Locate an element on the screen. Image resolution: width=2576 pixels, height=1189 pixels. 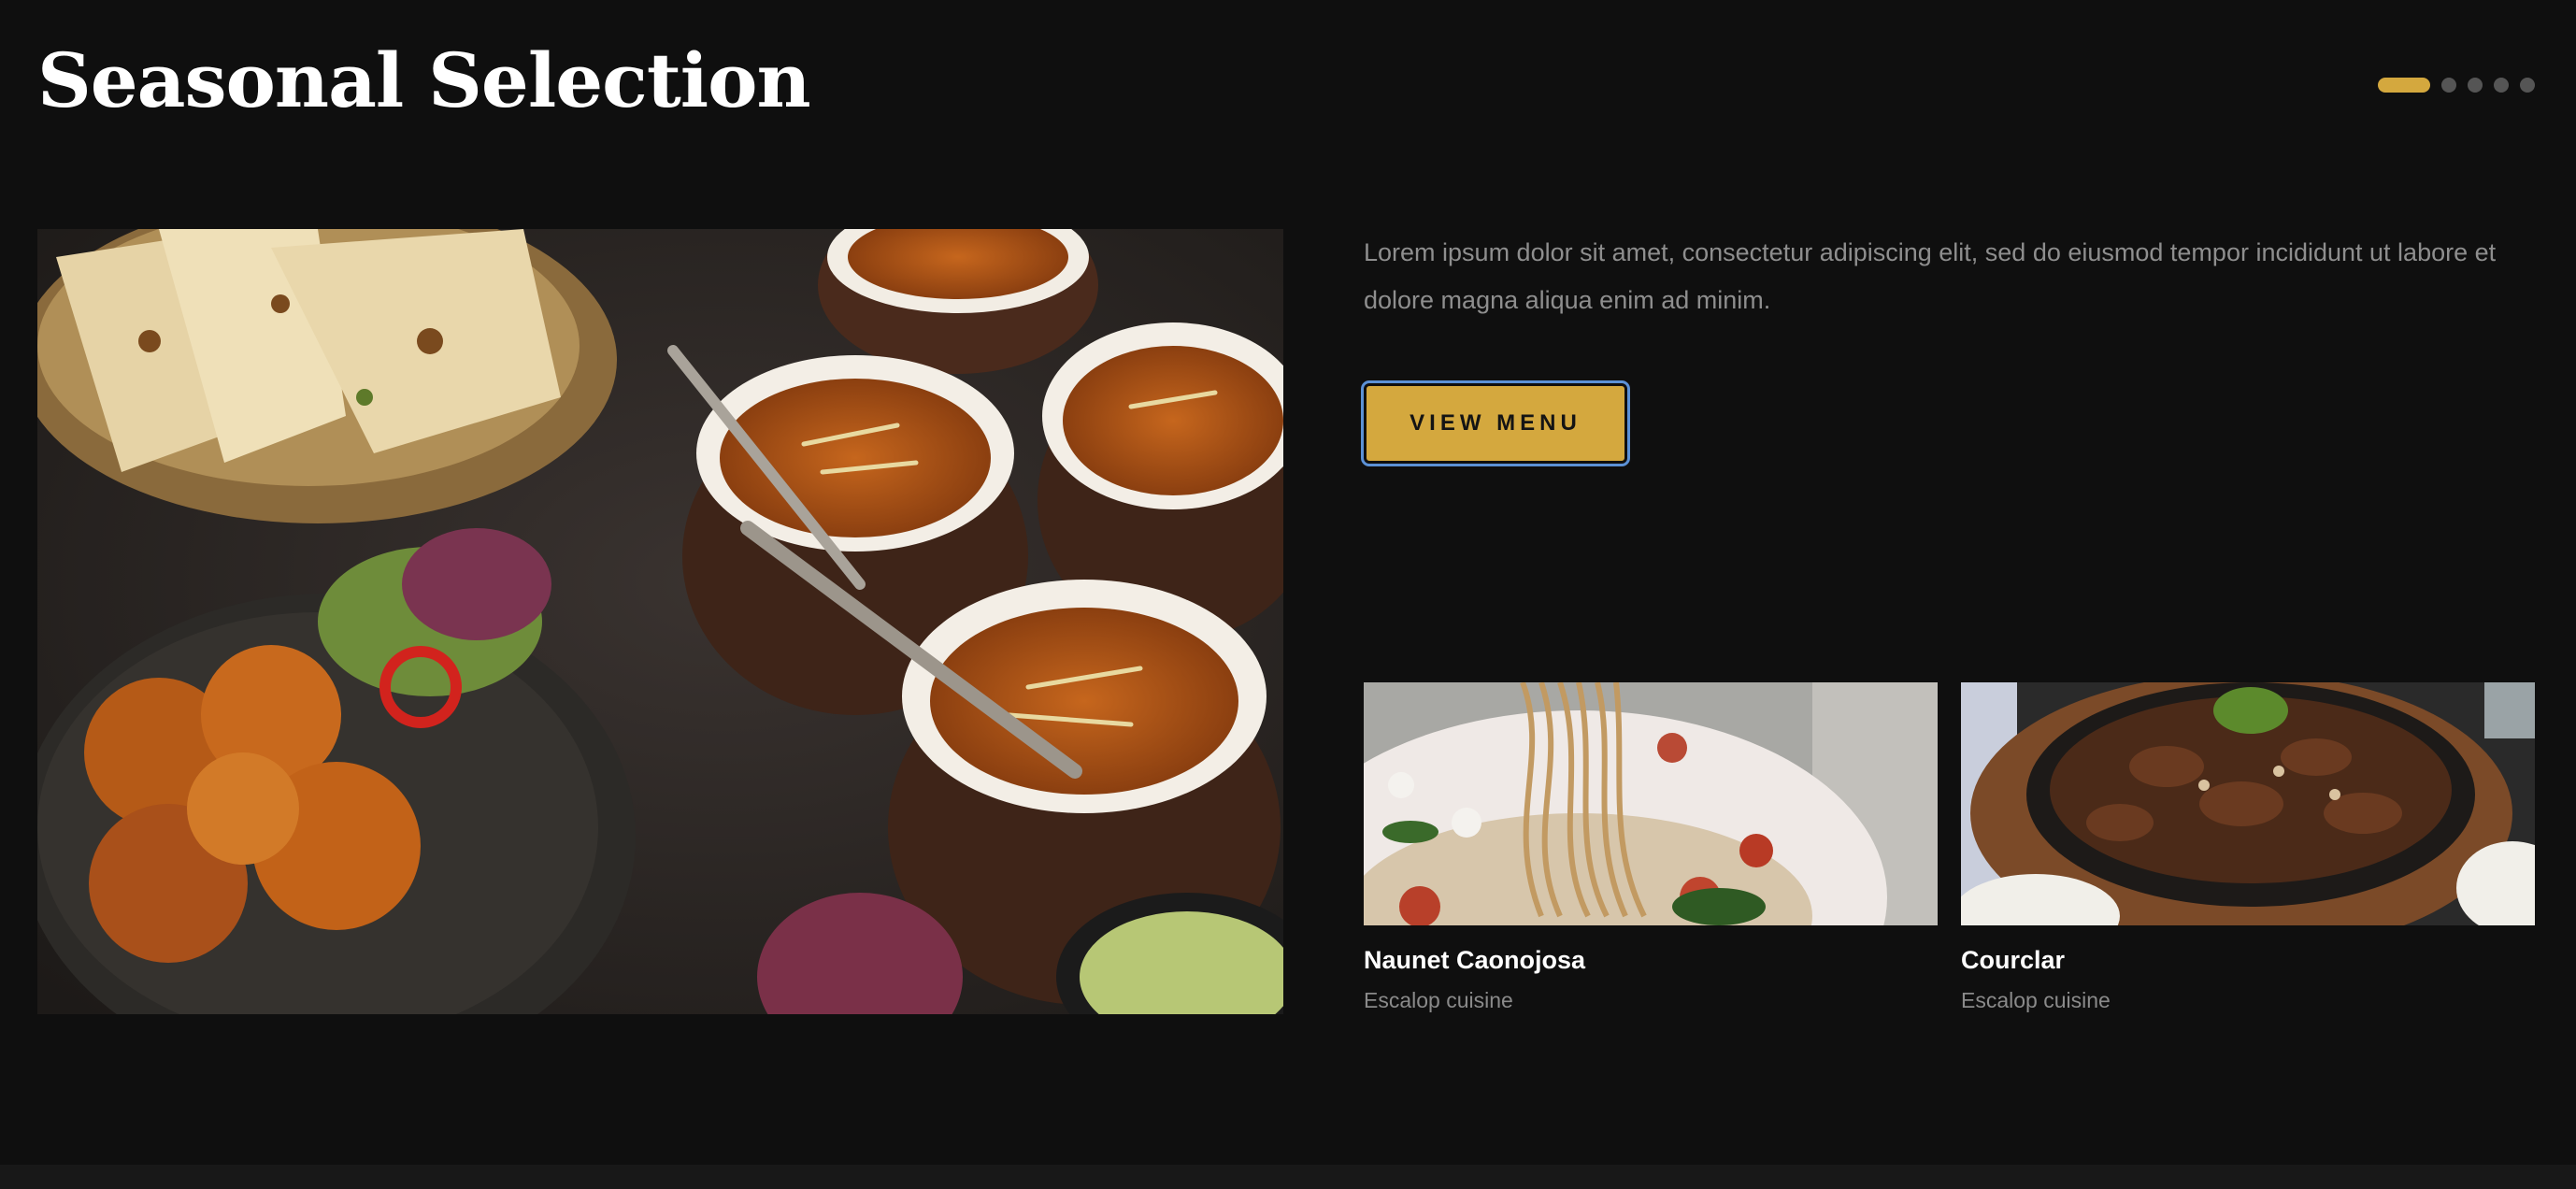
spaghetti-image is located at coordinates (1651, 803).